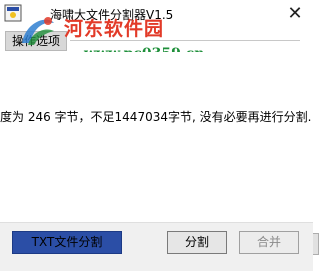  I want to click on watermark-site-name: 河东软件园, so click(114, 29).